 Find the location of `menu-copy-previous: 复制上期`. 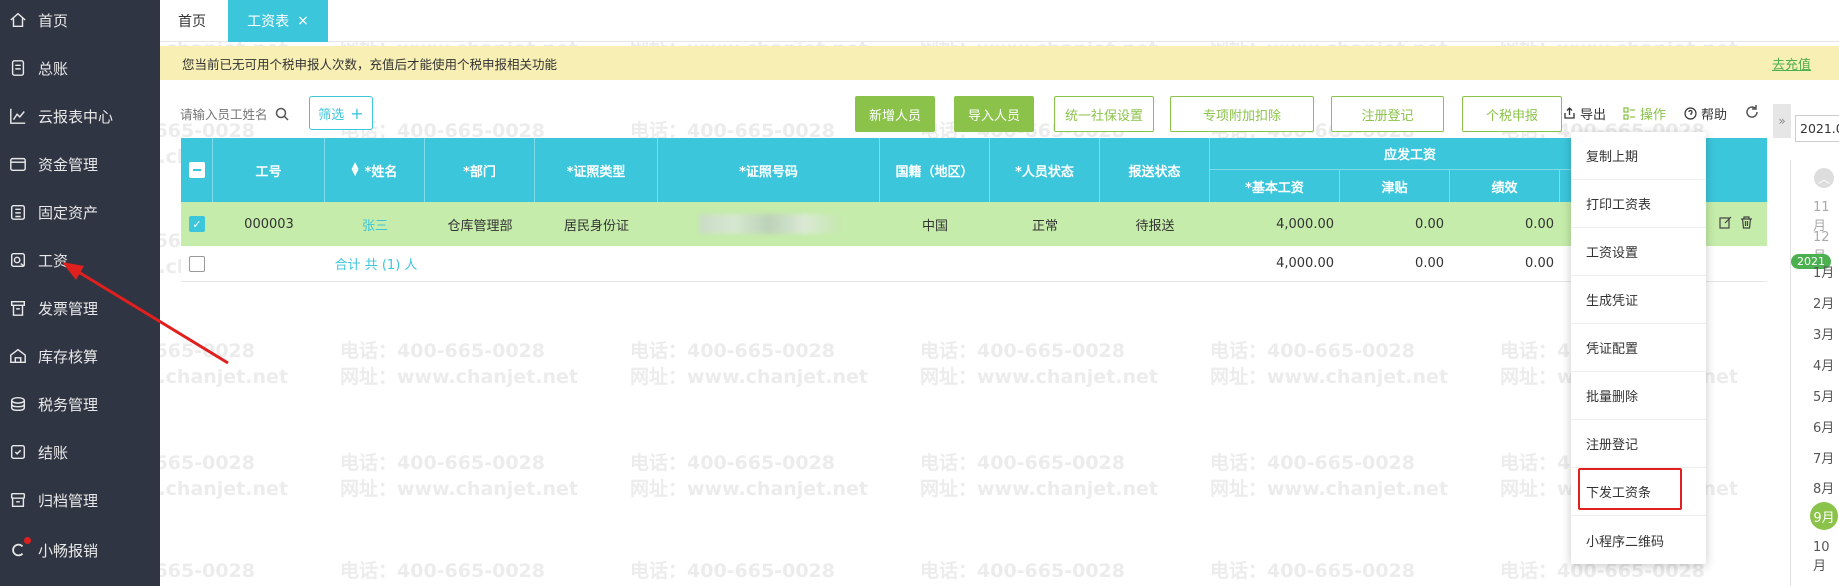

menu-copy-previous: 复制上期 is located at coordinates (1638, 156).